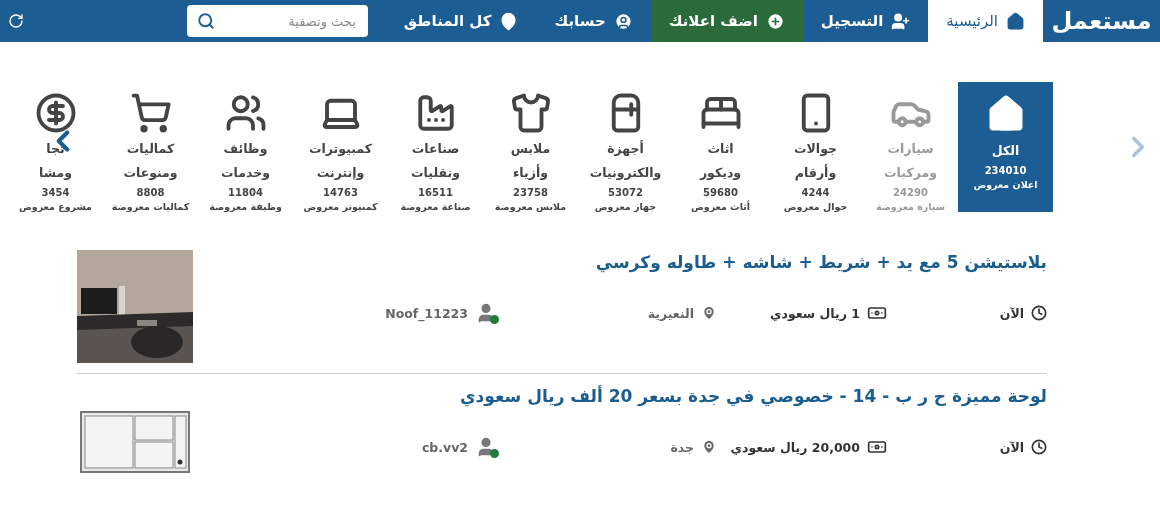 Image resolution: width=1160 pixels, height=509 pixels. What do you see at coordinates (682, 447) in the screenshot?
I see `listing-location: جدة` at bounding box center [682, 447].